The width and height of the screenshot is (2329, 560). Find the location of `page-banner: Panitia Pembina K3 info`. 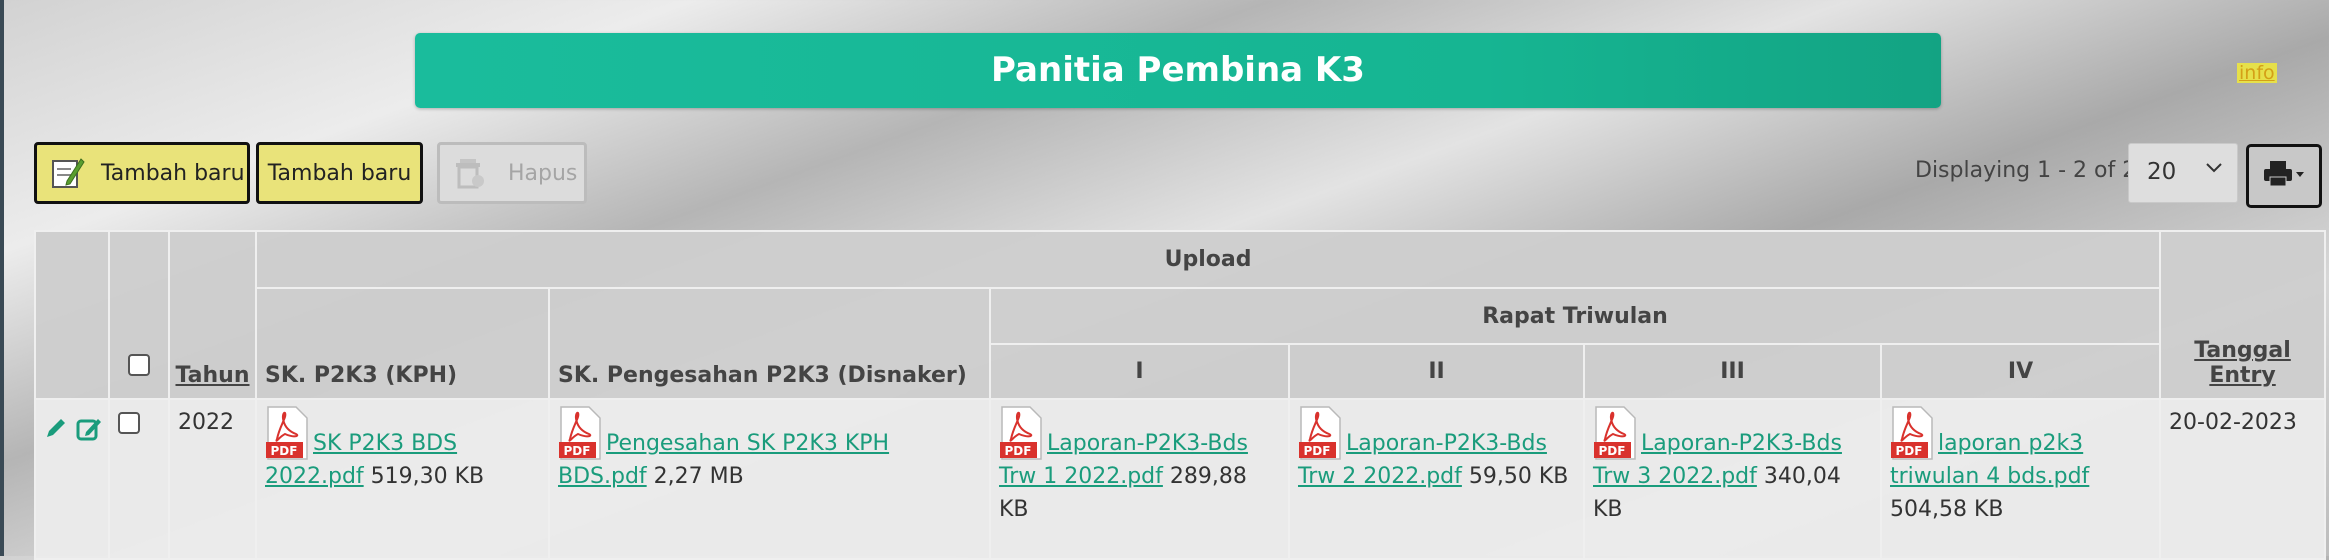

page-banner: Panitia Pembina K3 info is located at coordinates (1346, 70).